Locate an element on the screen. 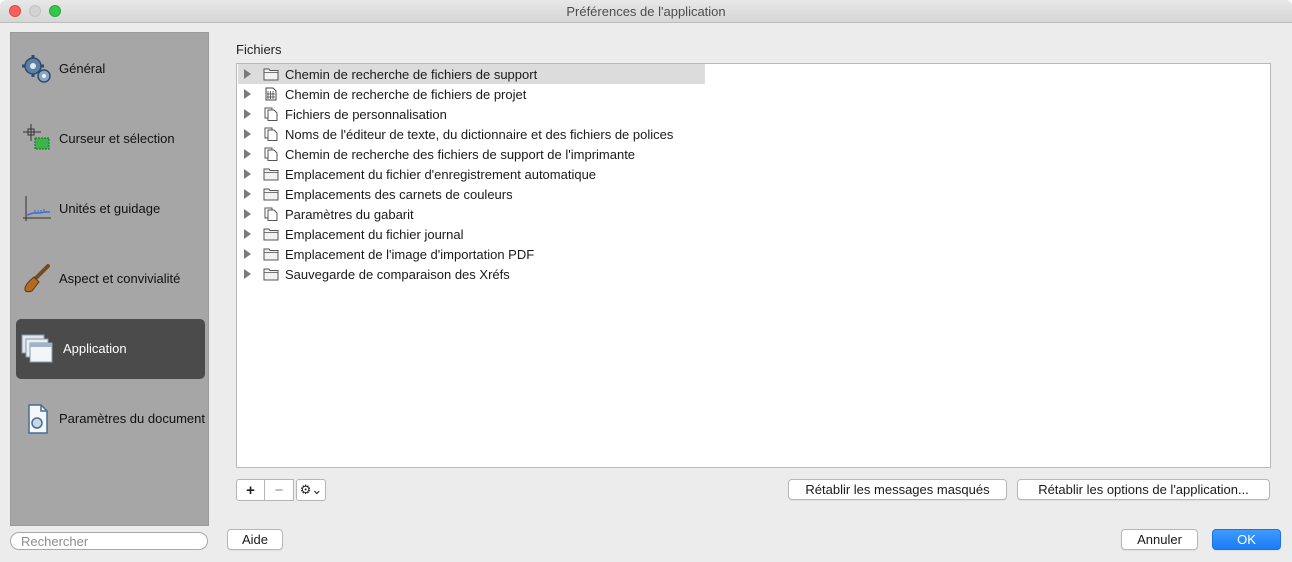  sidebar-item-label: Général is located at coordinates (82, 68).